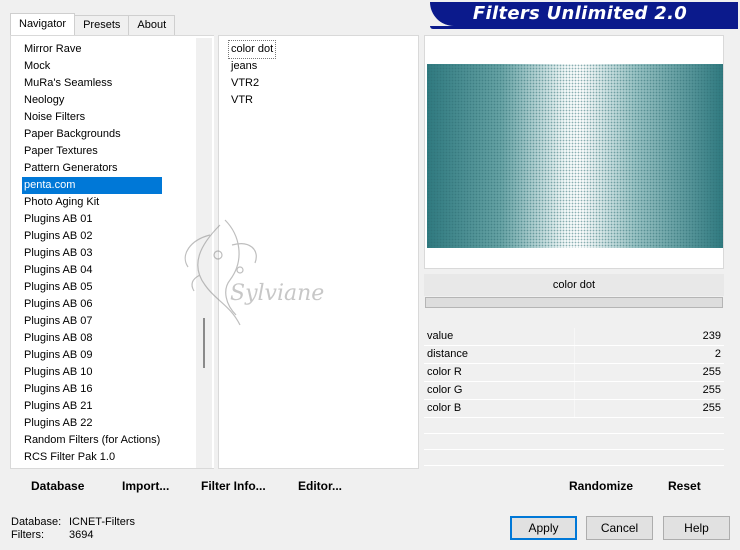 This screenshot has width=740, height=550. I want to click on filter-item: color dot, so click(252, 49).